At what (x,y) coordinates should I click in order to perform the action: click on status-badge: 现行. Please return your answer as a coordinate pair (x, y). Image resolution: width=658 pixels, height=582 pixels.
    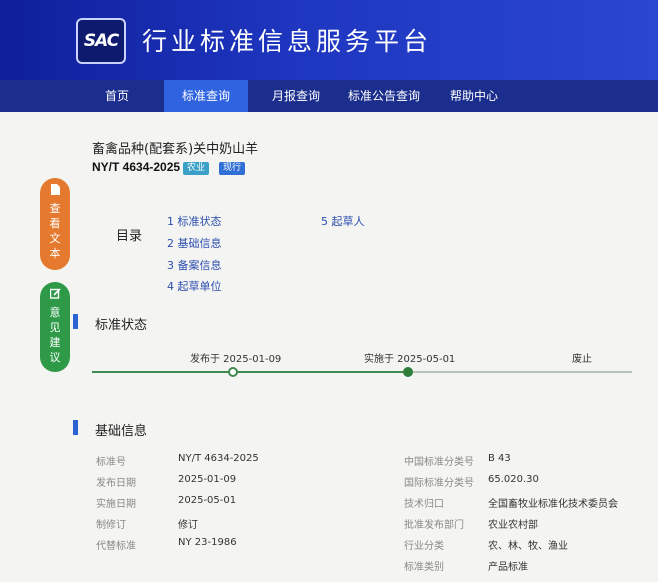
    Looking at the image, I should click on (232, 168).